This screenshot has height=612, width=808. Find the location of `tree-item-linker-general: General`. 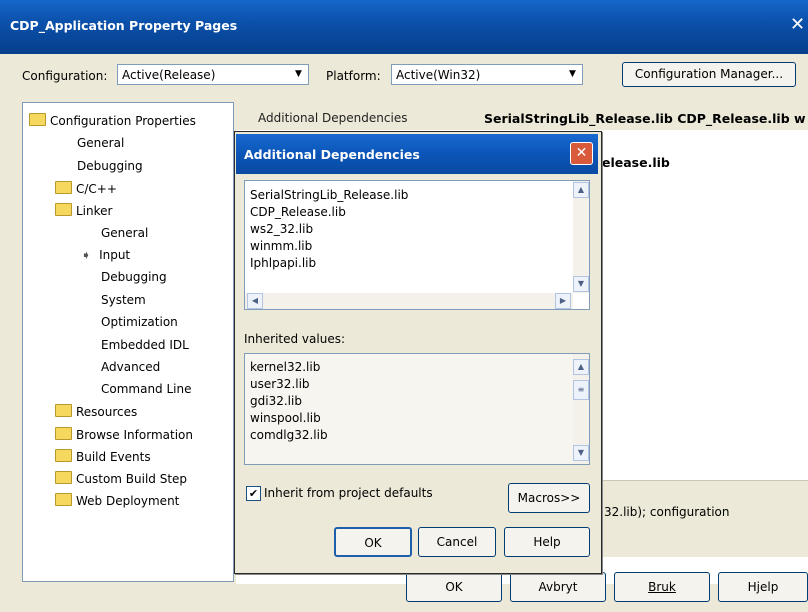

tree-item-linker-general: General is located at coordinates (124, 233).